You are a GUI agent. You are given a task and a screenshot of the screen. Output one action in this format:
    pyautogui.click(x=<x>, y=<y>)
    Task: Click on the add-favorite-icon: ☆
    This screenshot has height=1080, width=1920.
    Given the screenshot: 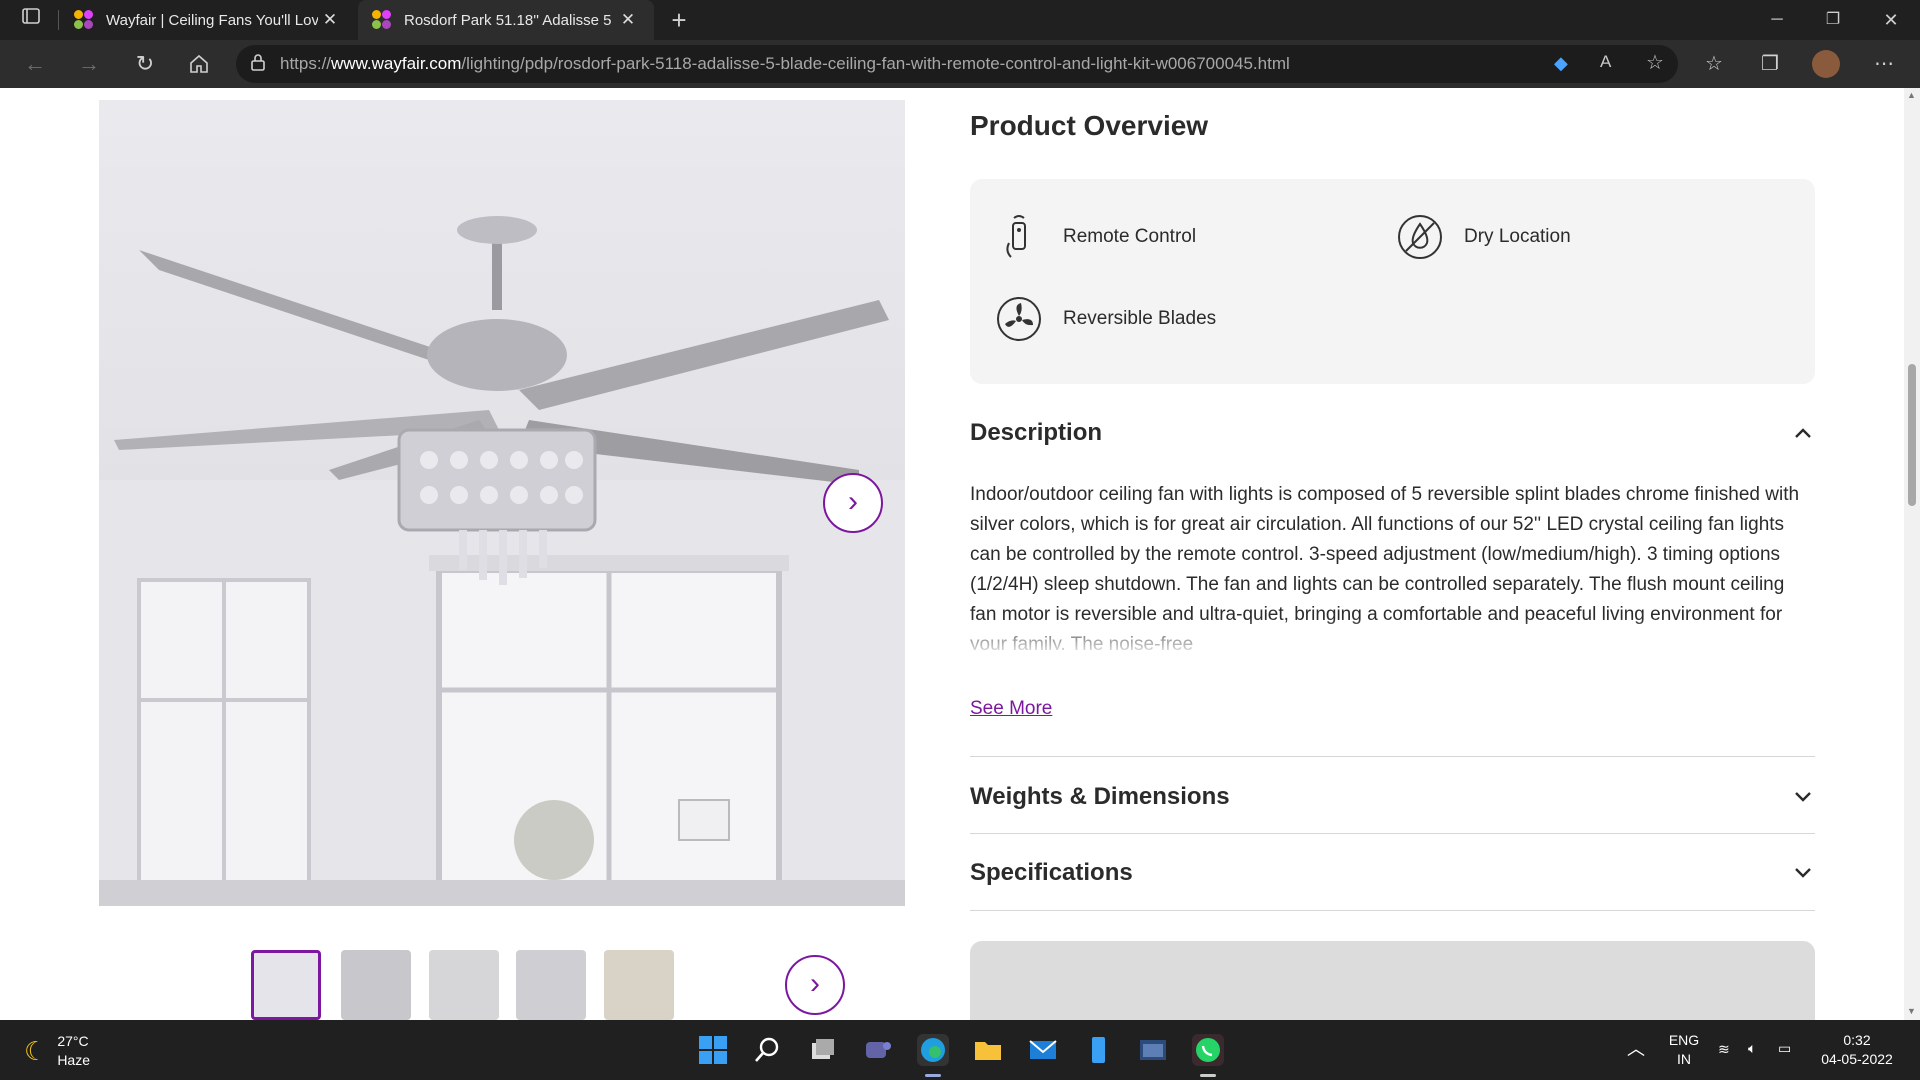 What is the action you would take?
    pyautogui.click(x=1655, y=62)
    